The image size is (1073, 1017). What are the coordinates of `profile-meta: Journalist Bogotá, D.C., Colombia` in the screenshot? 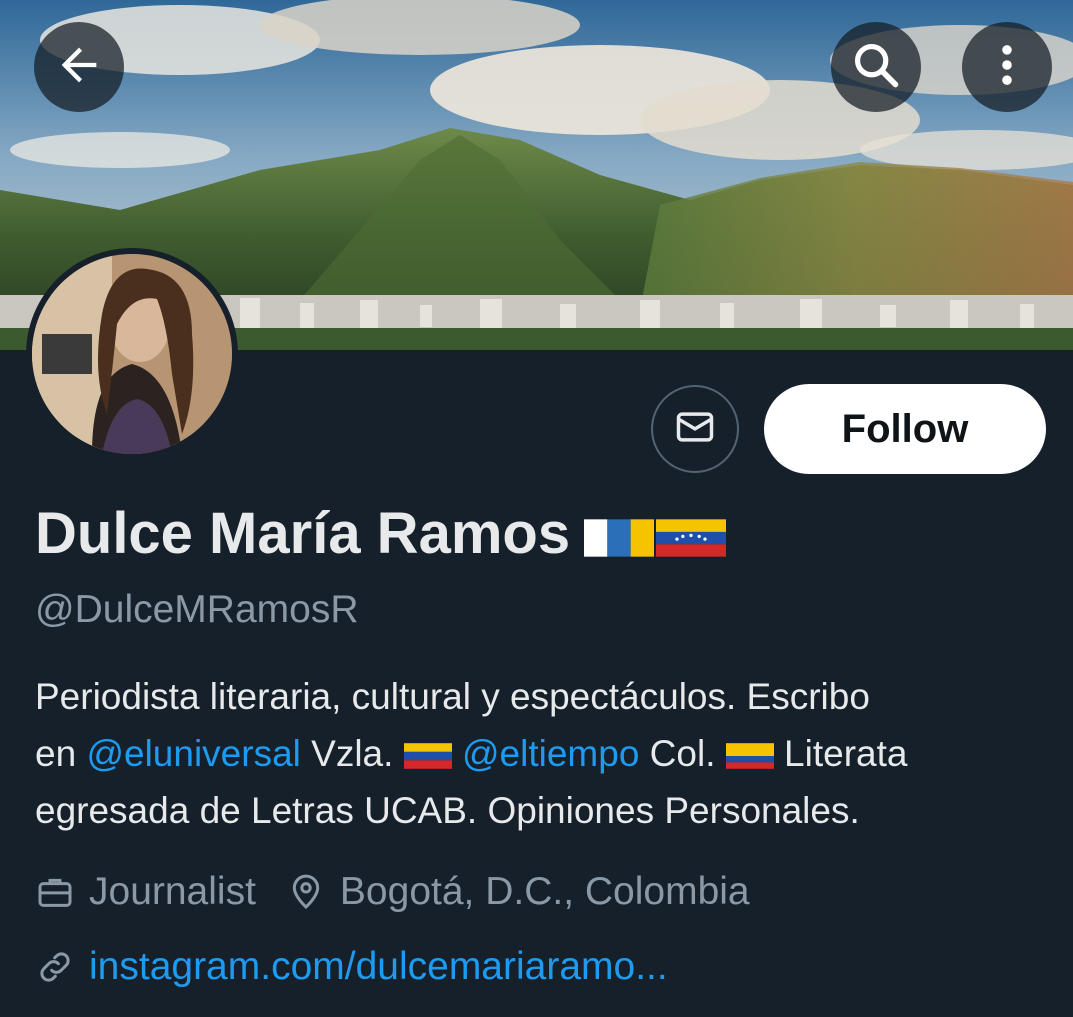 It's located at (392, 892).